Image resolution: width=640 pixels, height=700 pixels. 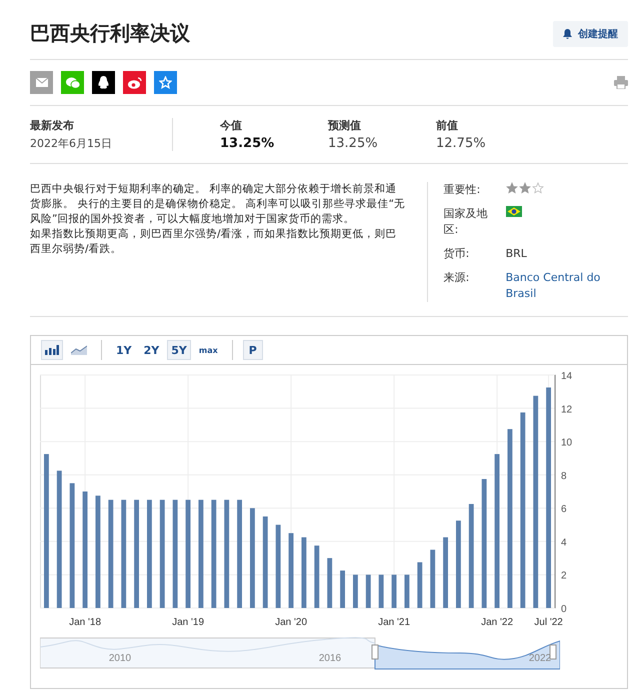 I want to click on stat-label: 前值, so click(x=447, y=125).